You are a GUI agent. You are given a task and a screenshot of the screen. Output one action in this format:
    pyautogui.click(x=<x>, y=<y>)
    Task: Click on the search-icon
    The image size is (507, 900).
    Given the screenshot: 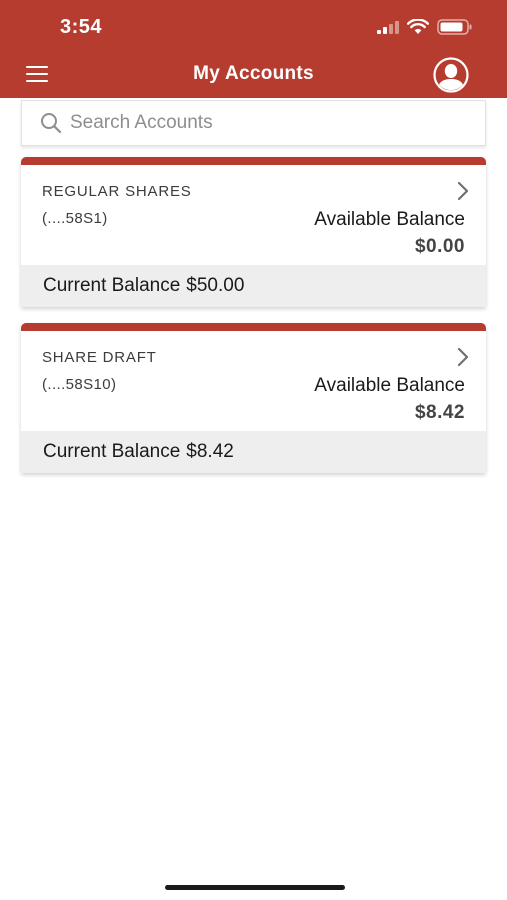 What is the action you would take?
    pyautogui.click(x=51, y=123)
    